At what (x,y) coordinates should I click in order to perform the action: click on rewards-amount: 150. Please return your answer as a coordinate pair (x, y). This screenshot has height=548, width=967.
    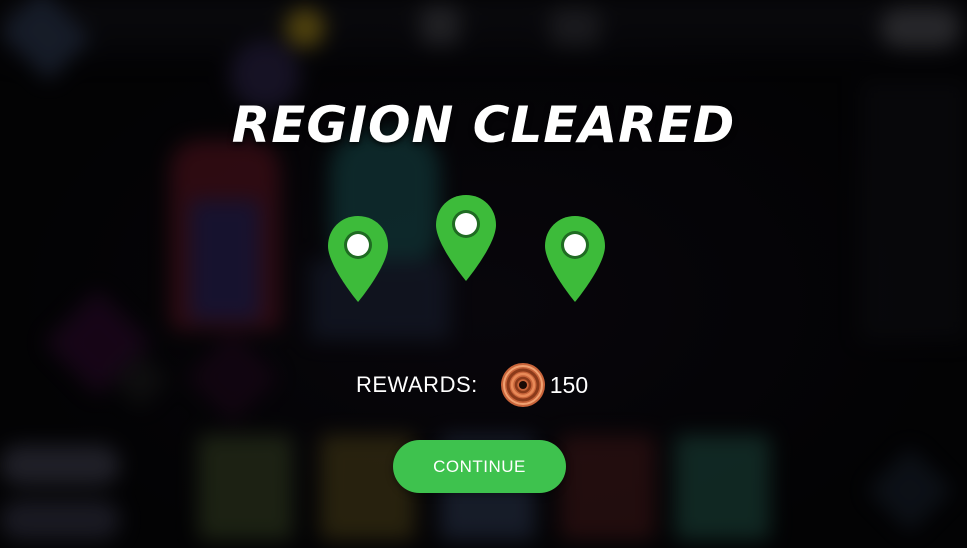
    Looking at the image, I should click on (569, 384).